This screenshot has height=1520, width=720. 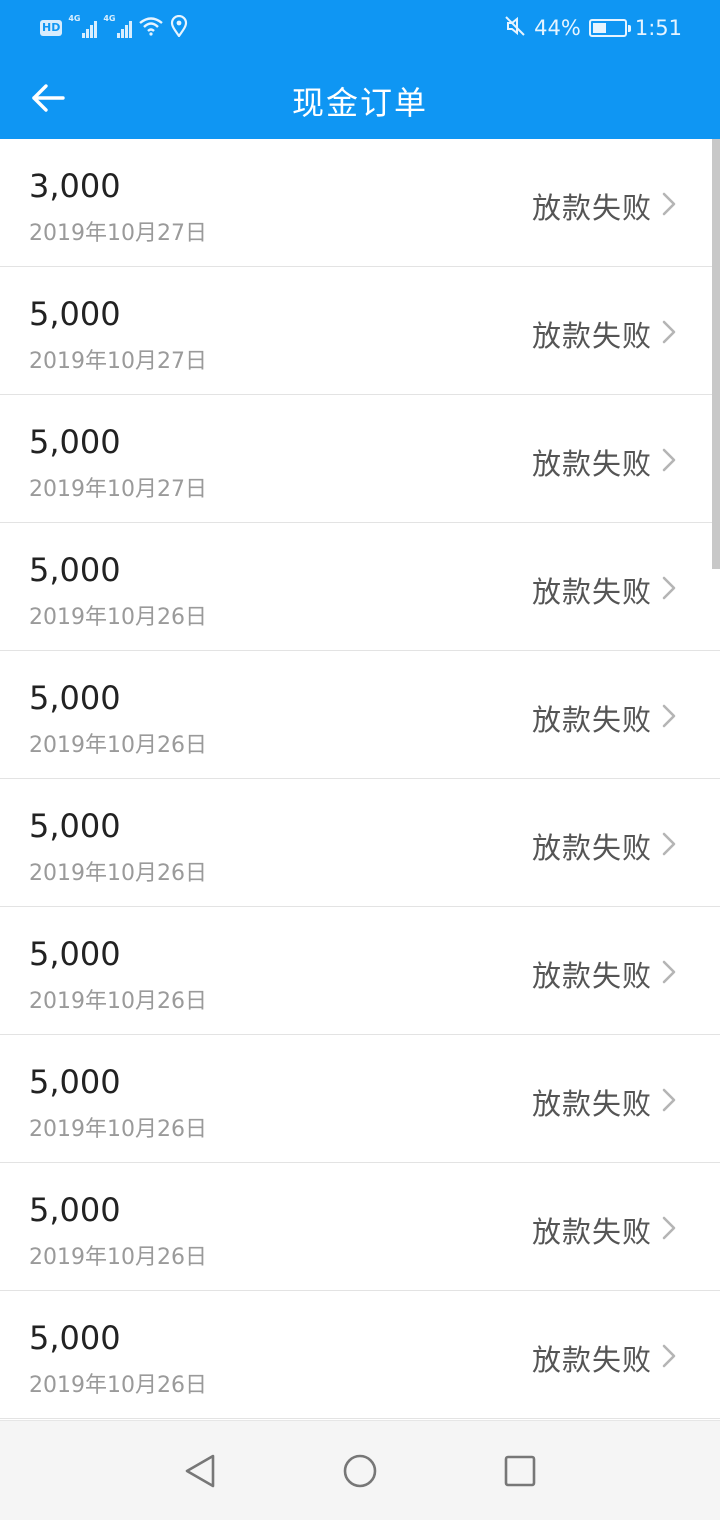 I want to click on status-right-group: 44% 1:51, so click(x=593, y=28).